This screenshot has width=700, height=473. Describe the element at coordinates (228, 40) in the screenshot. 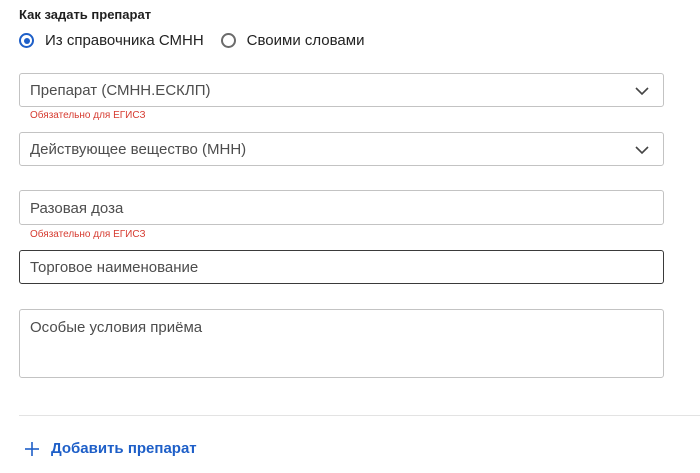

I see `radio-unchecked-icon` at that location.